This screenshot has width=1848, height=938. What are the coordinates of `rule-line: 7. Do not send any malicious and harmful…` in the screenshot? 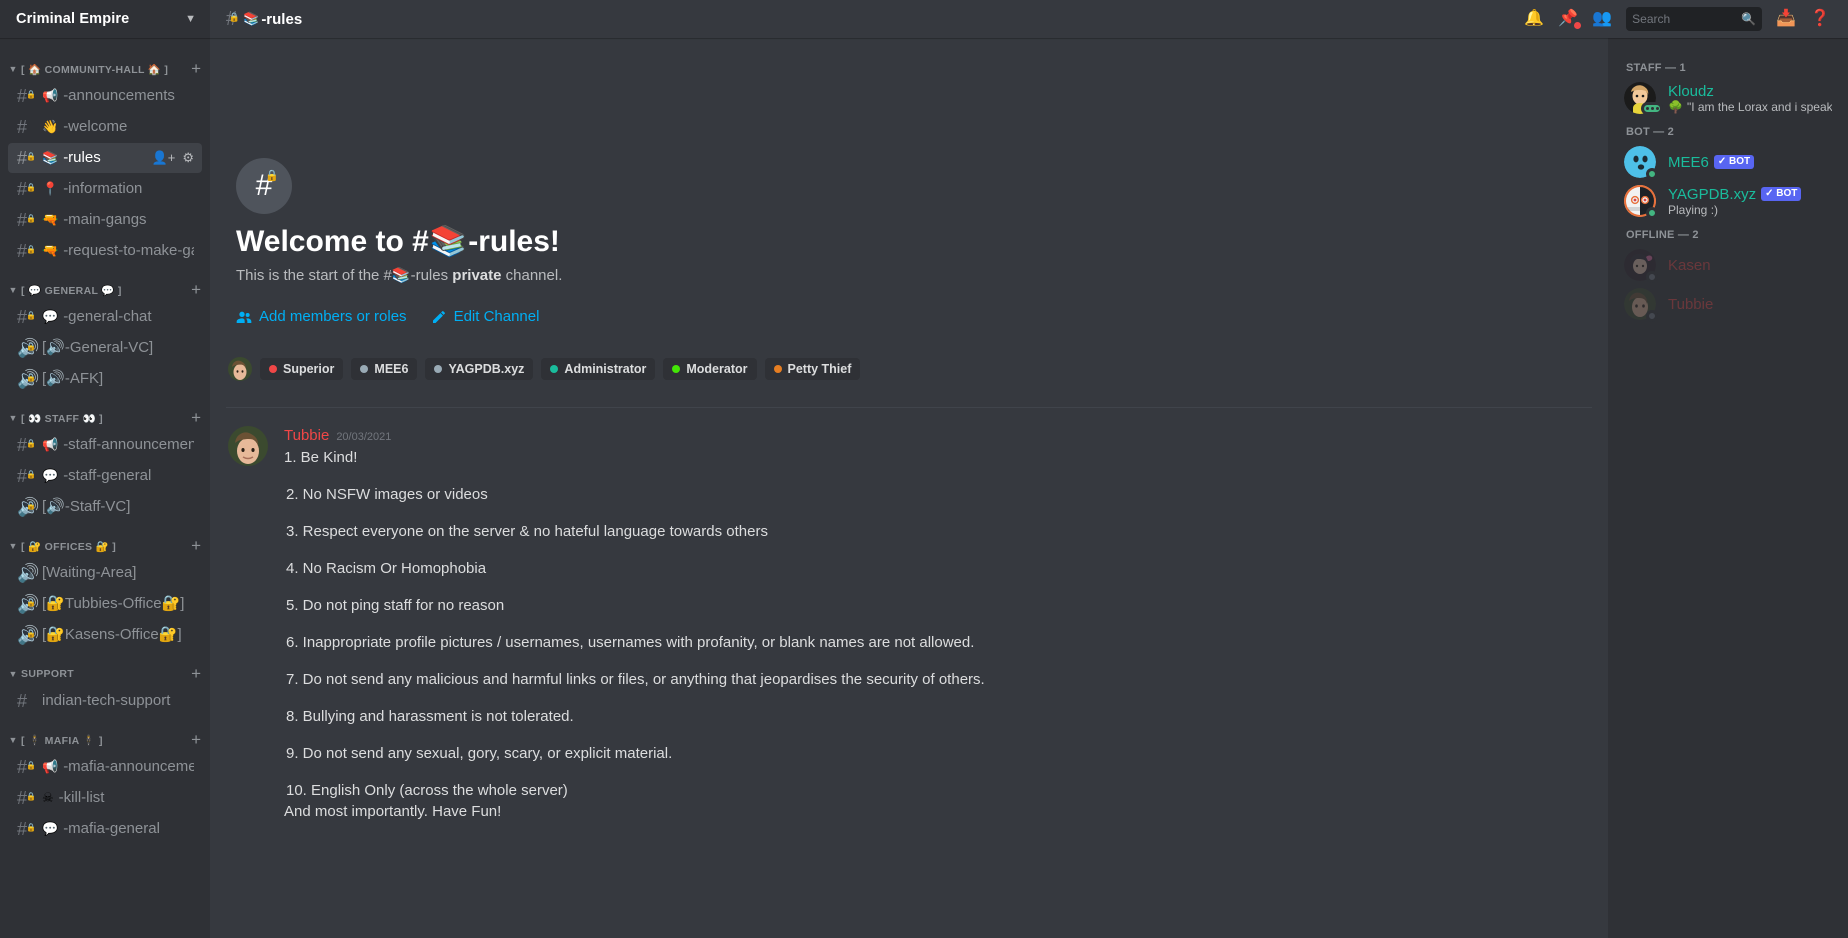 It's located at (635, 679).